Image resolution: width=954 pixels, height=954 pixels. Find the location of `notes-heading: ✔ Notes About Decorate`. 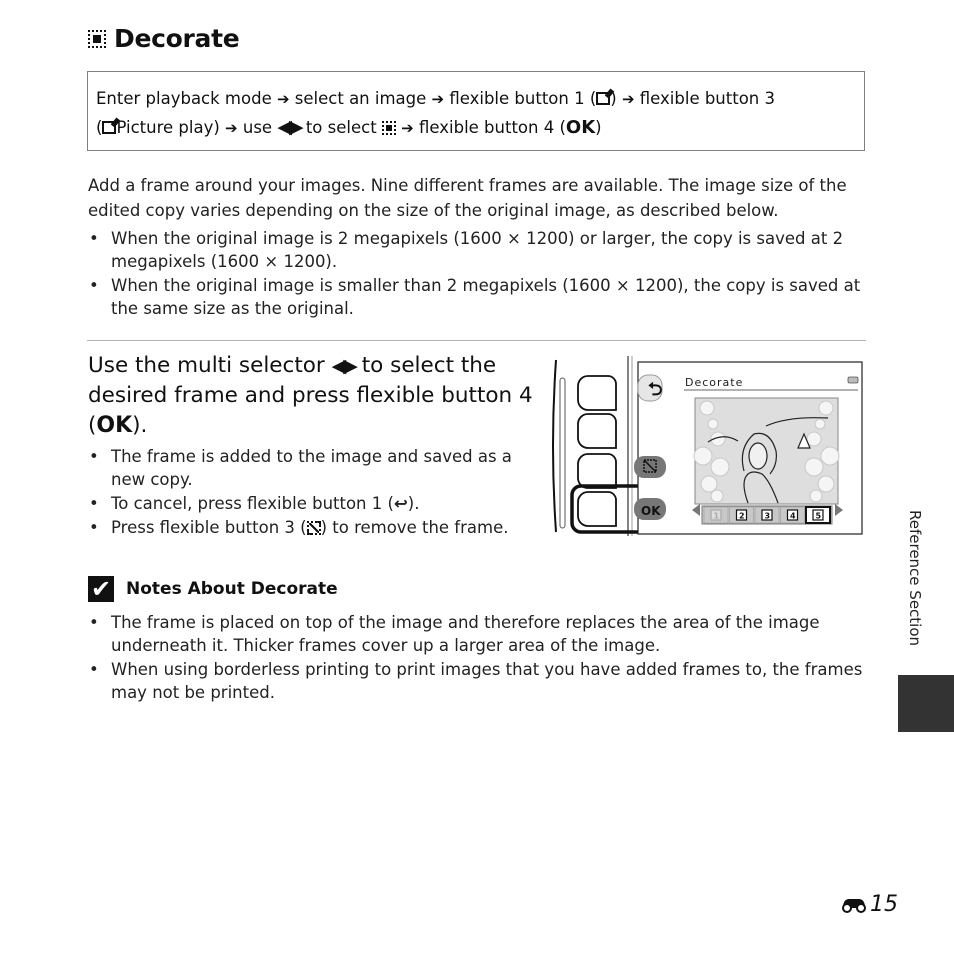

notes-heading: ✔ Notes About Decorate is located at coordinates (213, 589).